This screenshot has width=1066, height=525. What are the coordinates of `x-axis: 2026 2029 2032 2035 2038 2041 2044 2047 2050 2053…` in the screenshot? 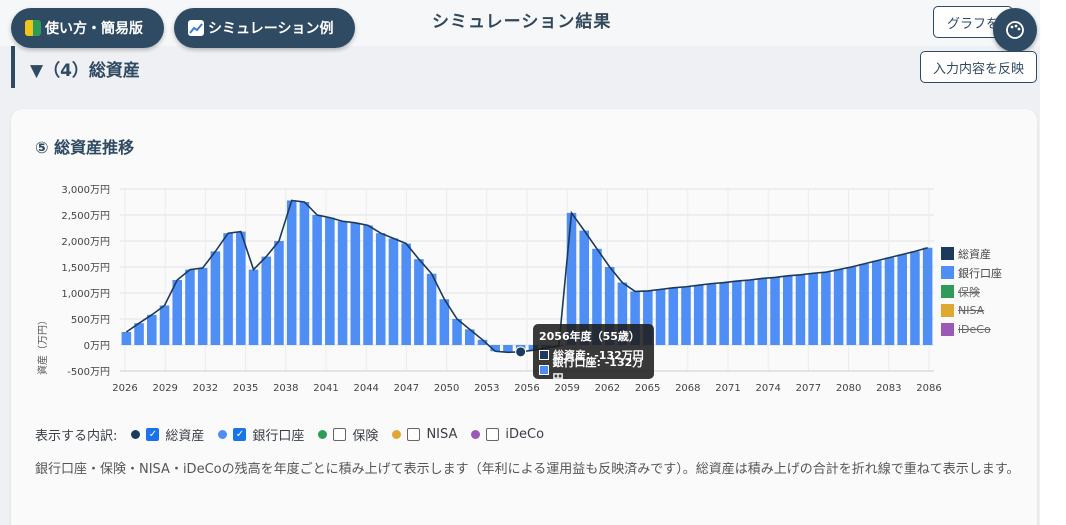 It's located at (526, 388).